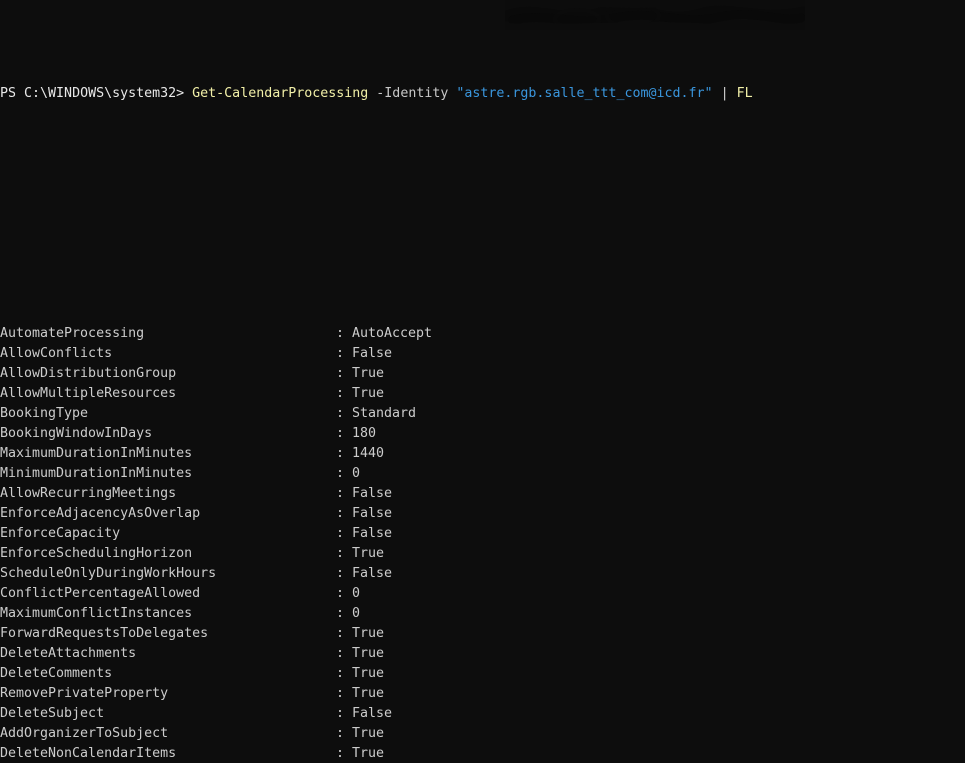 This screenshot has height=763, width=965. I want to click on property-name: AllowRecurringMeetings, so click(88, 493).